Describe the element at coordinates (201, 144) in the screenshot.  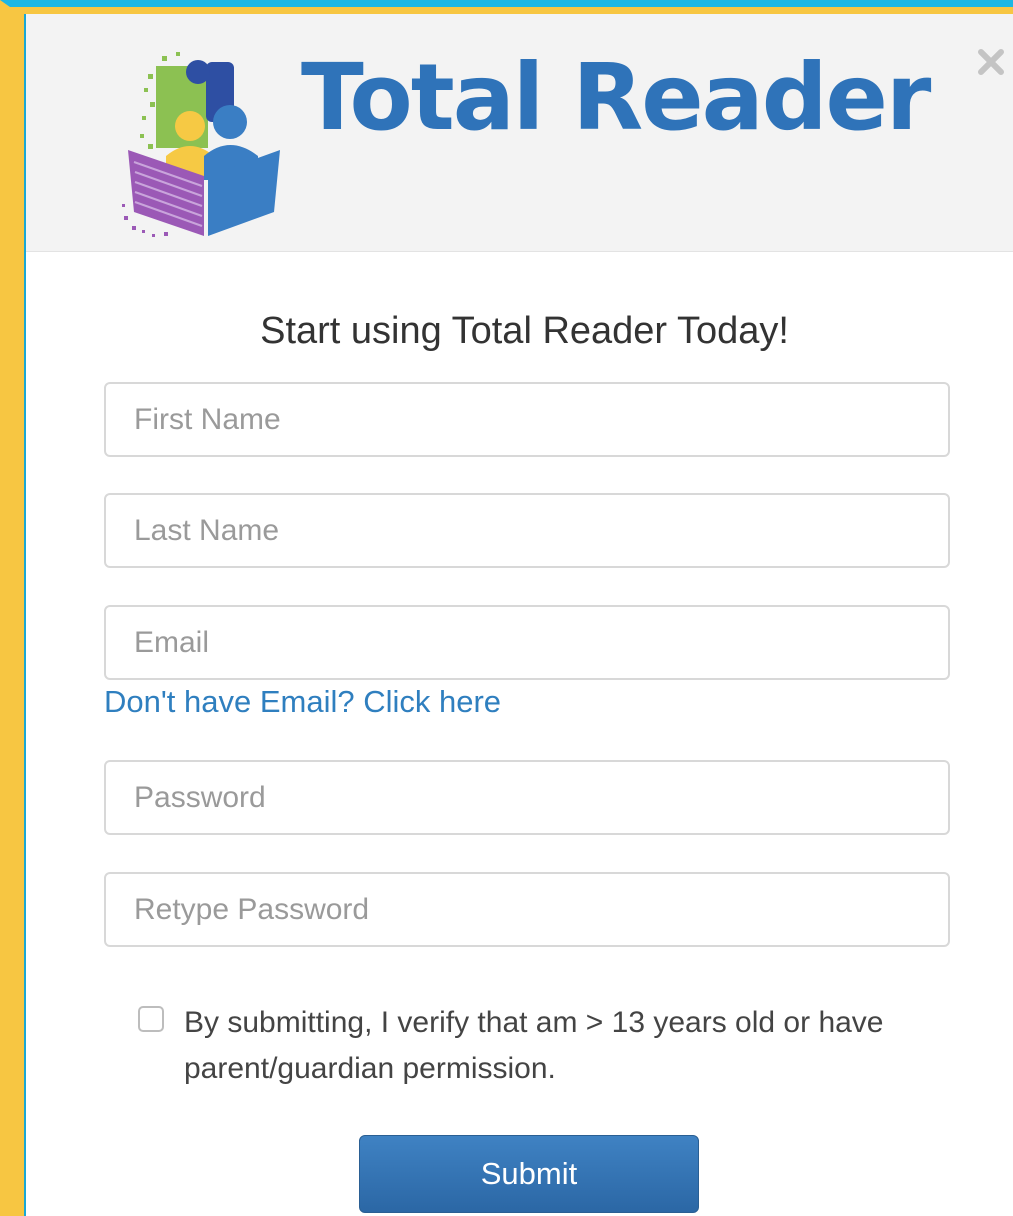
I see `reader-book-logo-icon` at that location.